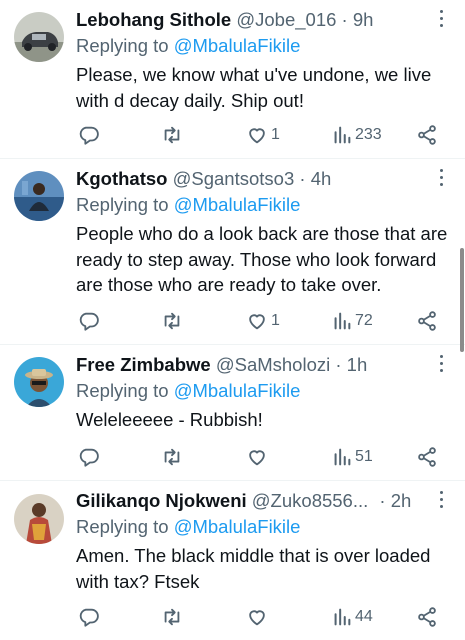  Describe the element at coordinates (358, 19) in the screenshot. I see `timestamp: · 9h` at that location.